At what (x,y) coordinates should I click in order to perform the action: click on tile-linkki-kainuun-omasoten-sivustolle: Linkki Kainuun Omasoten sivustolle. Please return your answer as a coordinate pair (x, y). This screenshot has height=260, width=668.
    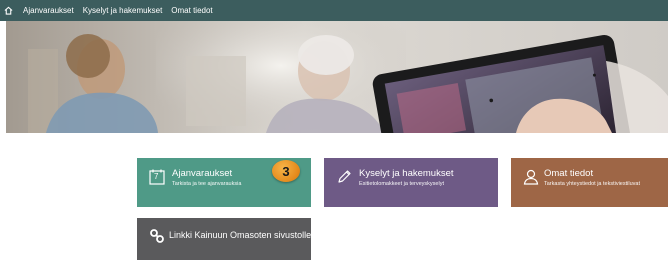
    Looking at the image, I should click on (224, 239).